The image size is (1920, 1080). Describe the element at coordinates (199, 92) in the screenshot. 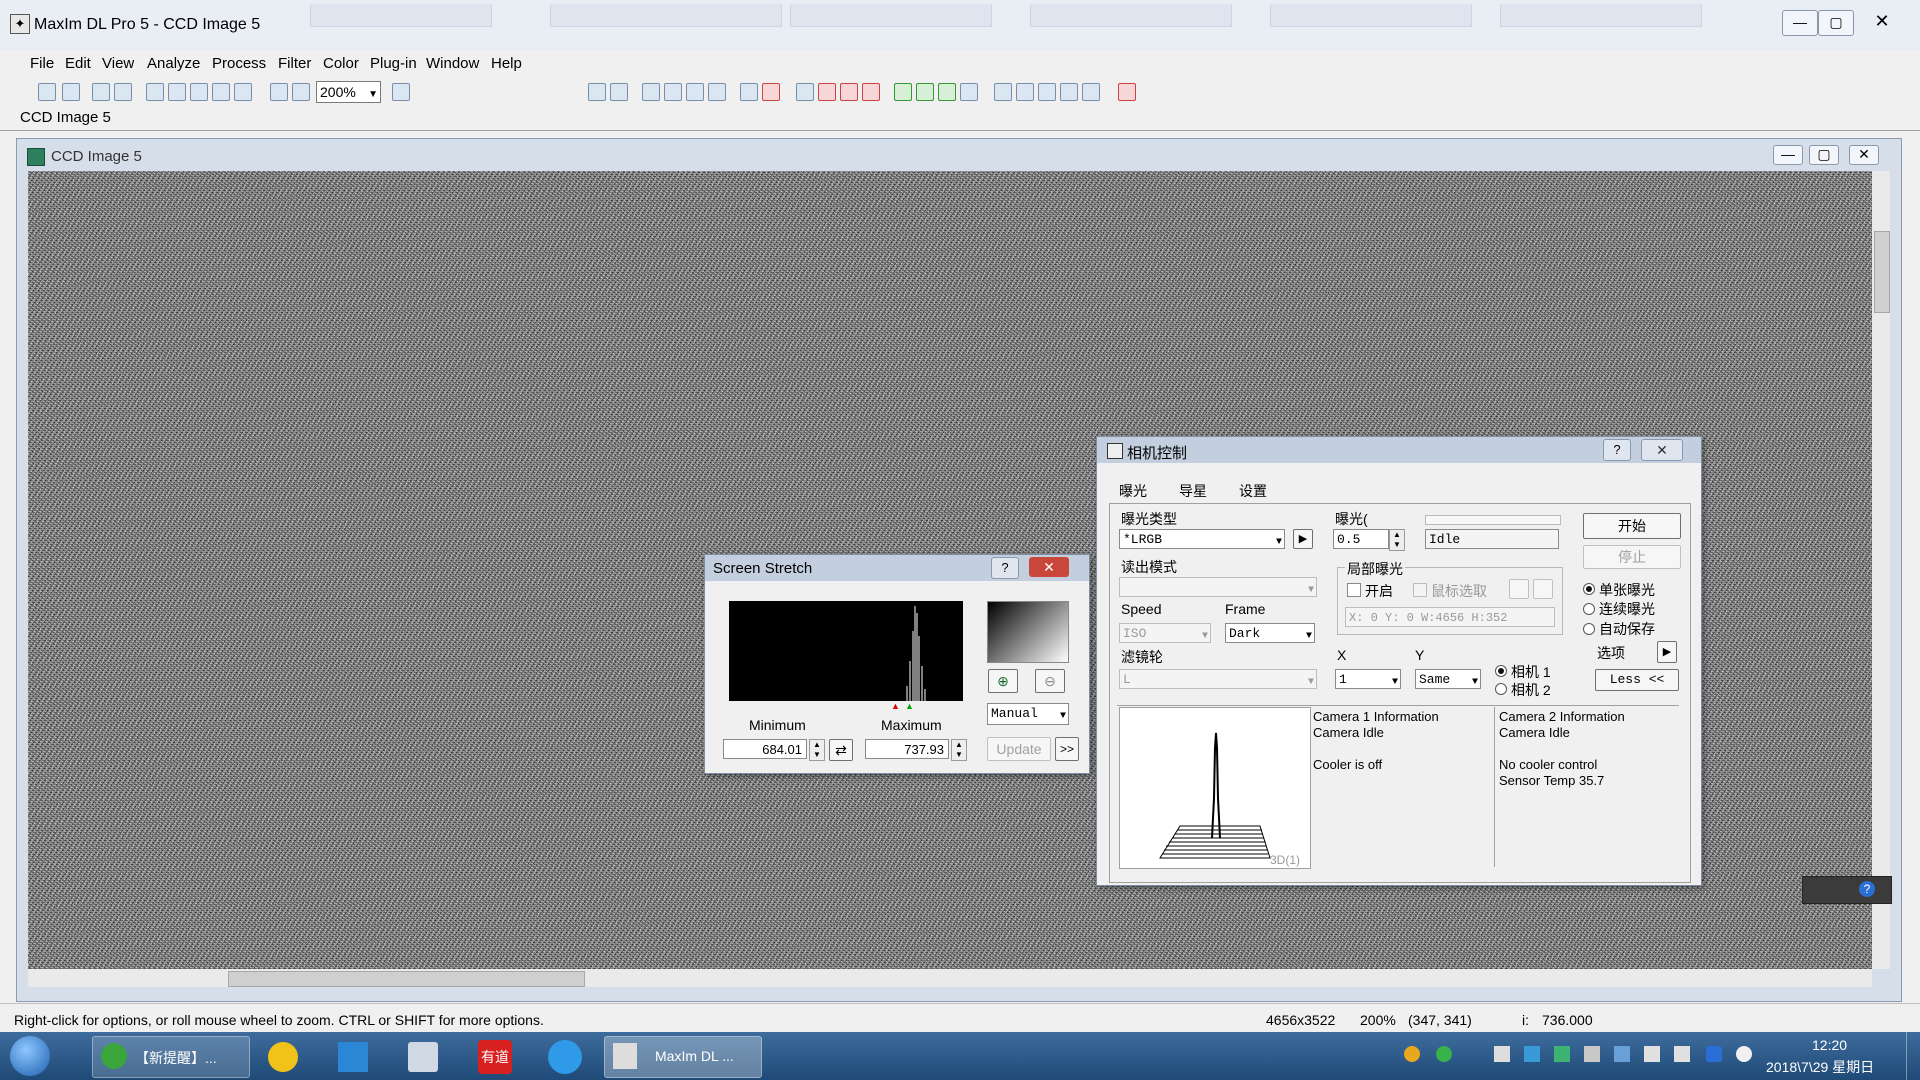

I see `crosshair-icon` at that location.